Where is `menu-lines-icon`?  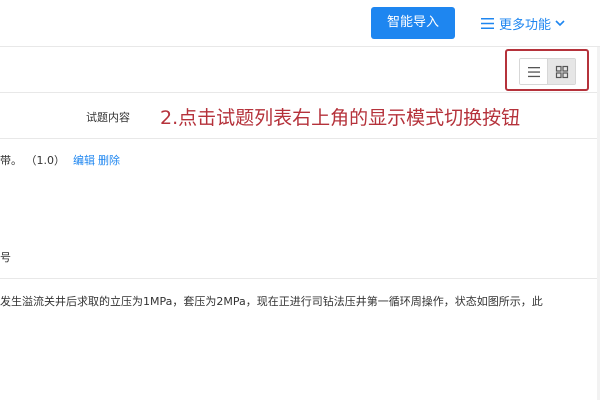
menu-lines-icon is located at coordinates (487, 23).